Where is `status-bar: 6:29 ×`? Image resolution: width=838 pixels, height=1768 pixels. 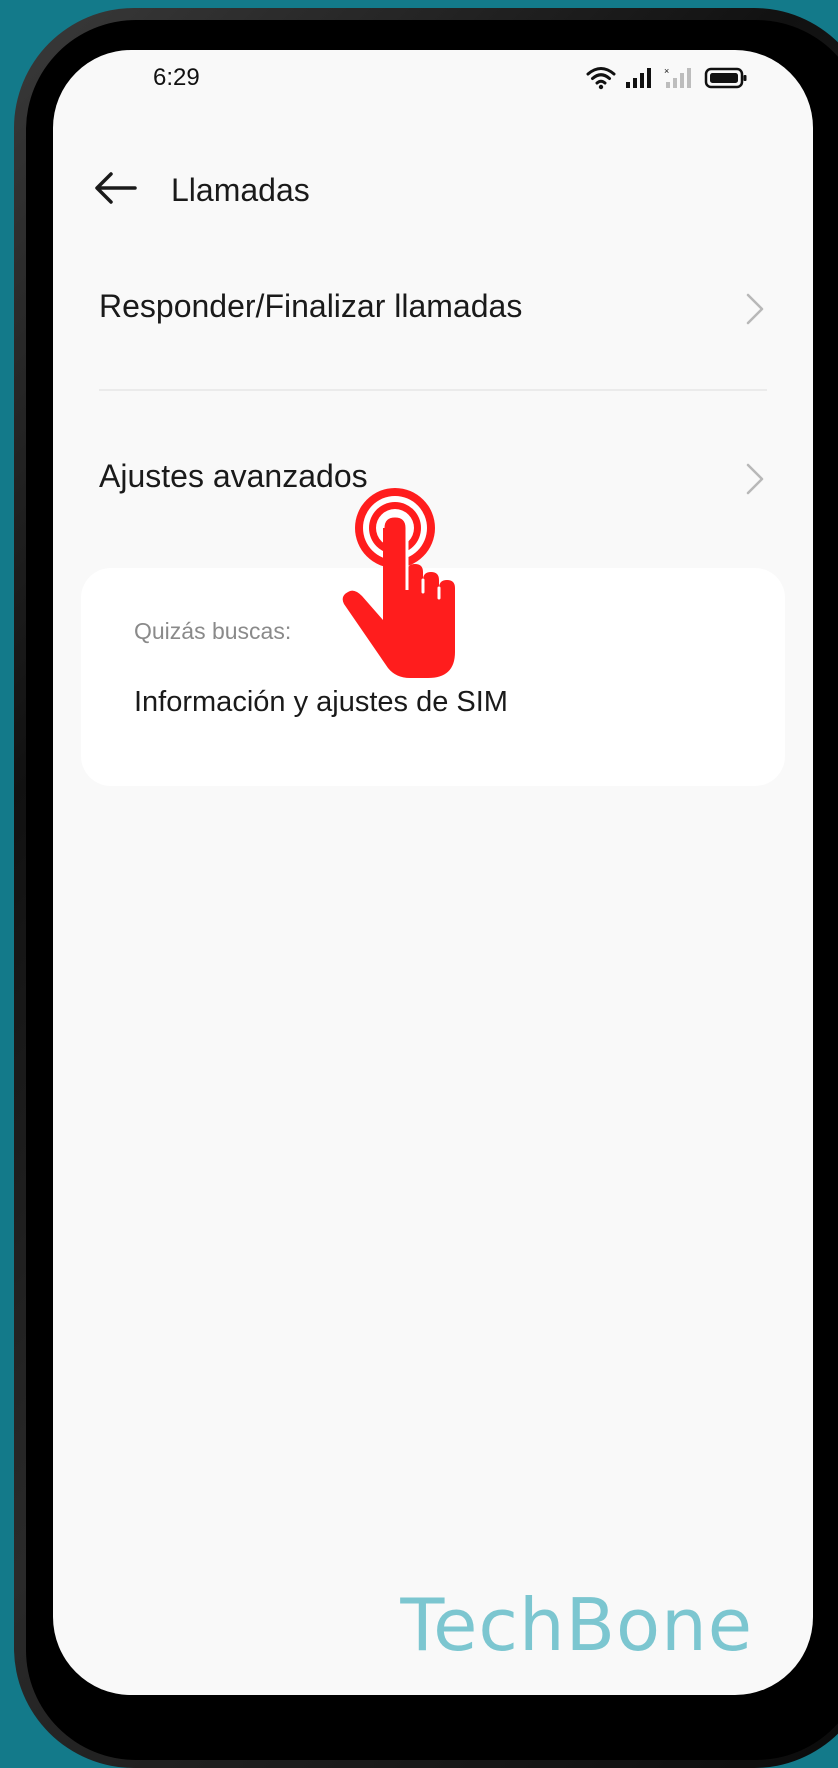
status-bar: 6:29 × is located at coordinates (433, 80).